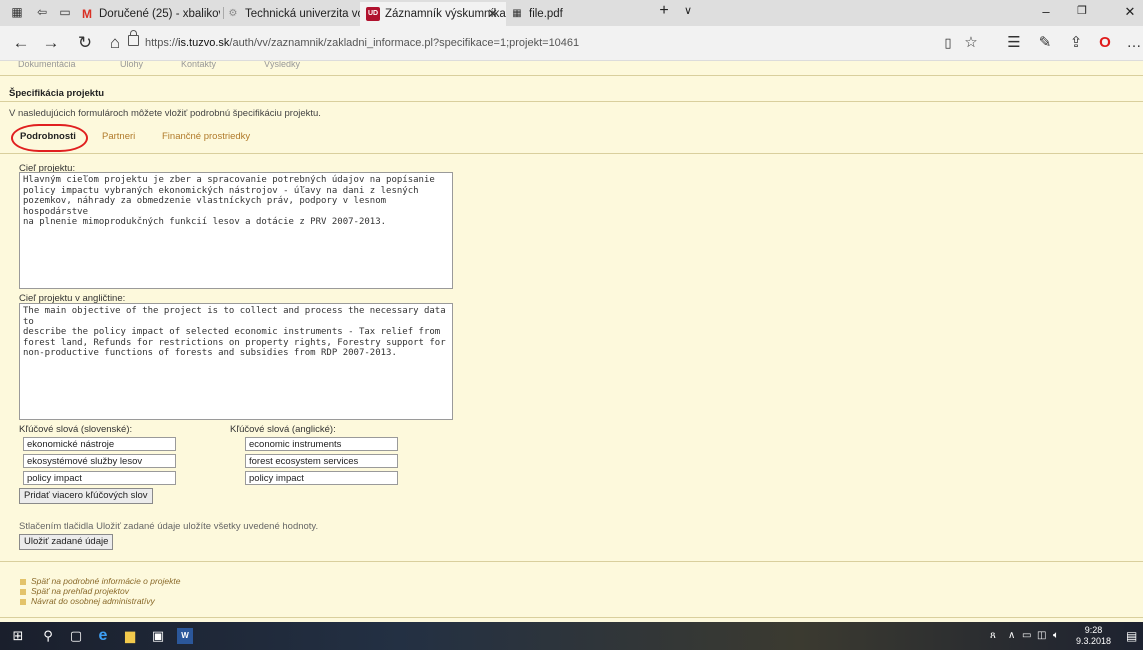 The image size is (1143, 650). What do you see at coordinates (688, 10) in the screenshot?
I see `tab-list-chevron-icon: ∨` at bounding box center [688, 10].